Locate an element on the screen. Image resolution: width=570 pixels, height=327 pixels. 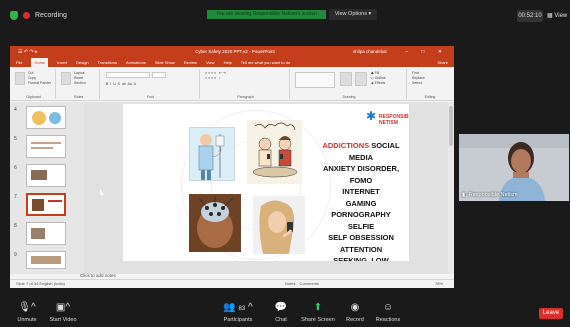
new-slide-icon is located at coordinates (66, 78).